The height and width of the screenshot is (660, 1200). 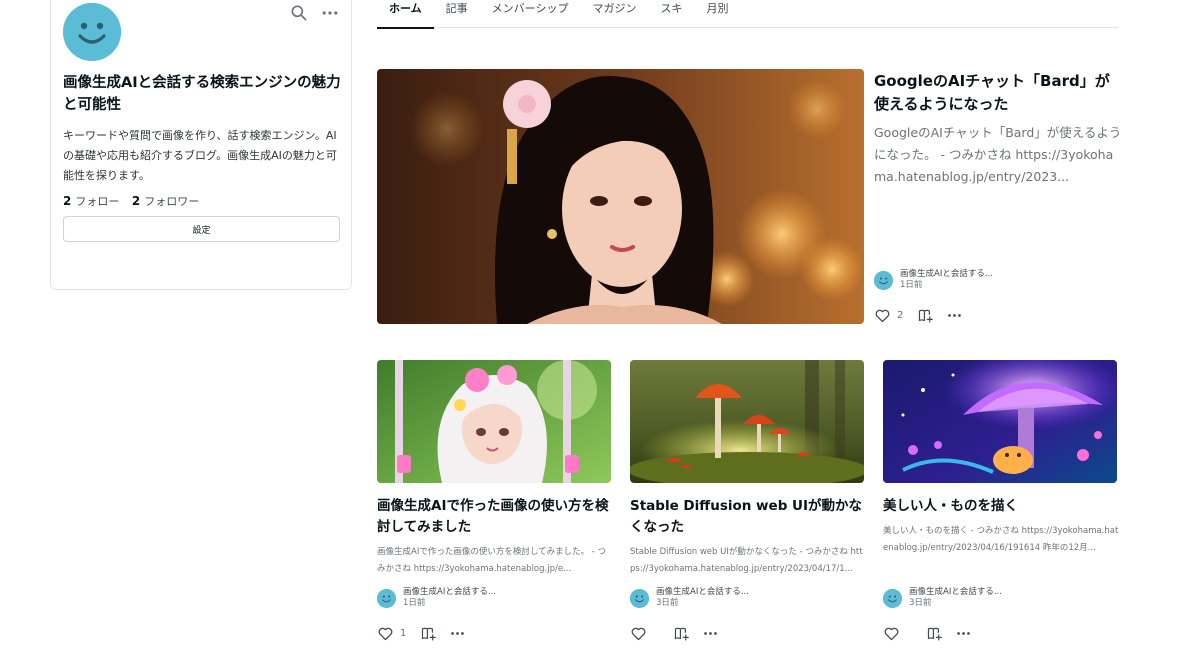 I want to click on follow-stat: 2 フォロー, so click(x=91, y=201).